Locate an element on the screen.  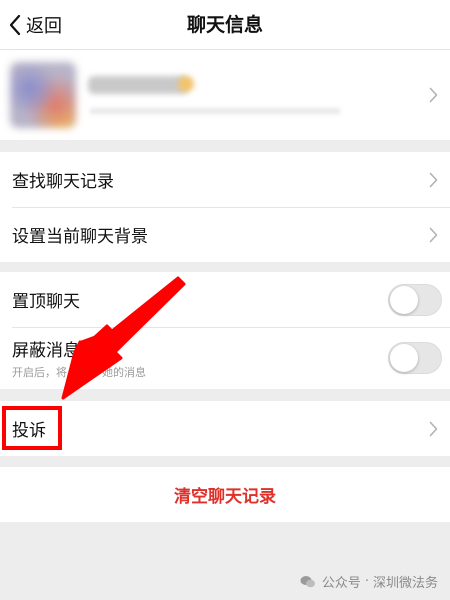
complain-row: 投诉 is located at coordinates (225, 428).